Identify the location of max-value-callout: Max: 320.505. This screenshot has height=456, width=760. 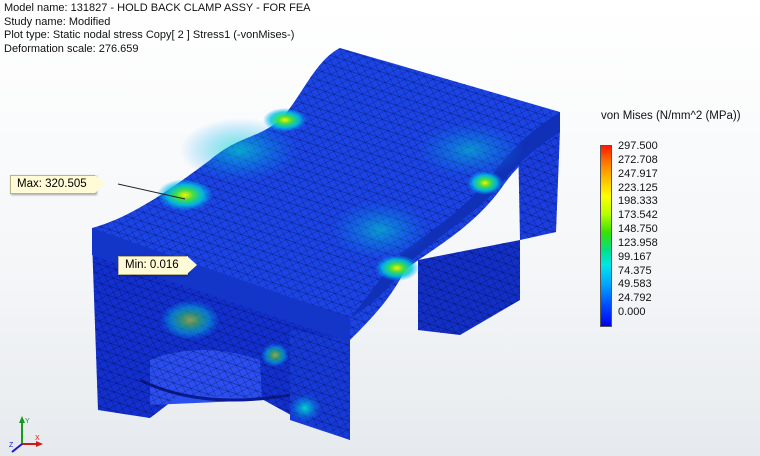
(57, 184).